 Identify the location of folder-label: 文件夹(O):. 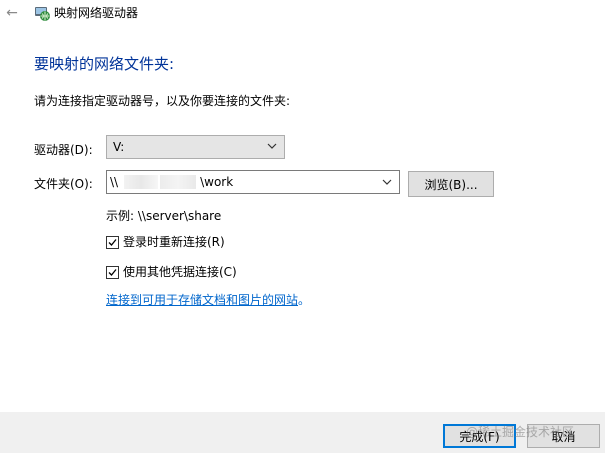
(63, 184).